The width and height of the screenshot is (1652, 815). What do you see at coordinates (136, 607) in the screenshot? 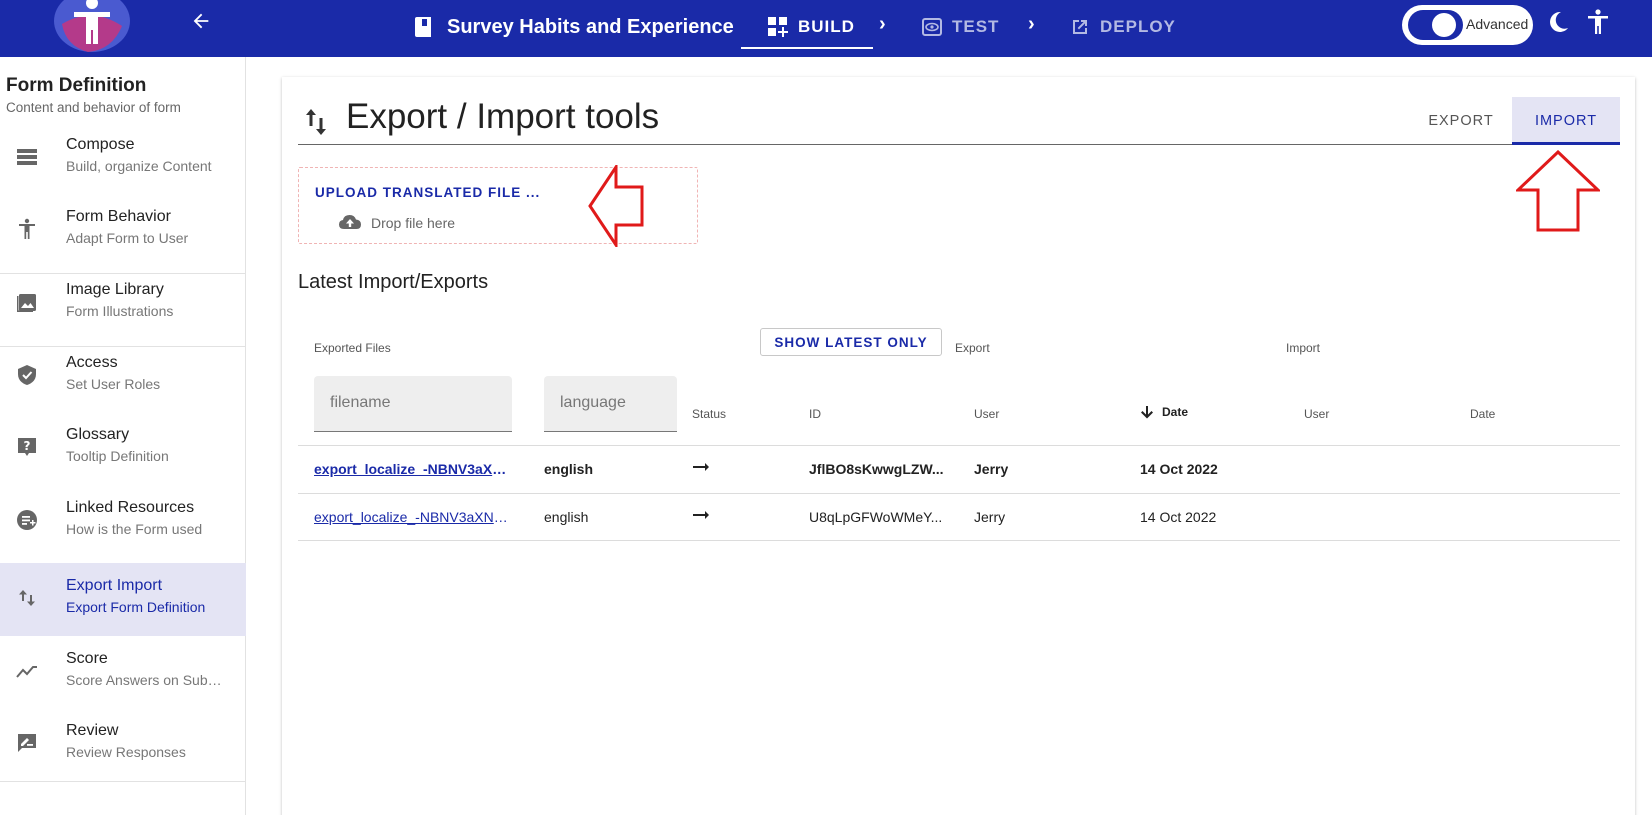
I see `sidebar-item-sublabel: Export Form Definition` at bounding box center [136, 607].